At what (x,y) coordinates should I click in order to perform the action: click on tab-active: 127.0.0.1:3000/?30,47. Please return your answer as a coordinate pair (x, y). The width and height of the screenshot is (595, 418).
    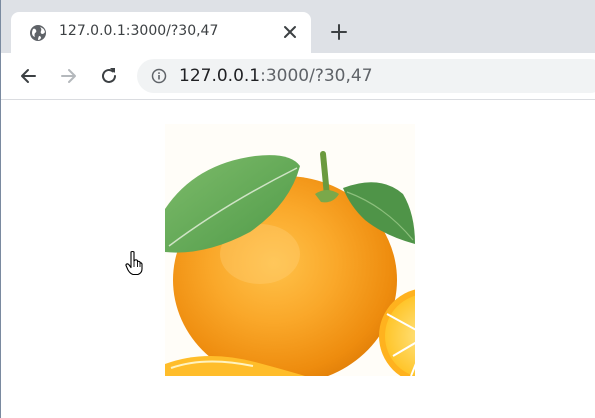
    Looking at the image, I should click on (161, 32).